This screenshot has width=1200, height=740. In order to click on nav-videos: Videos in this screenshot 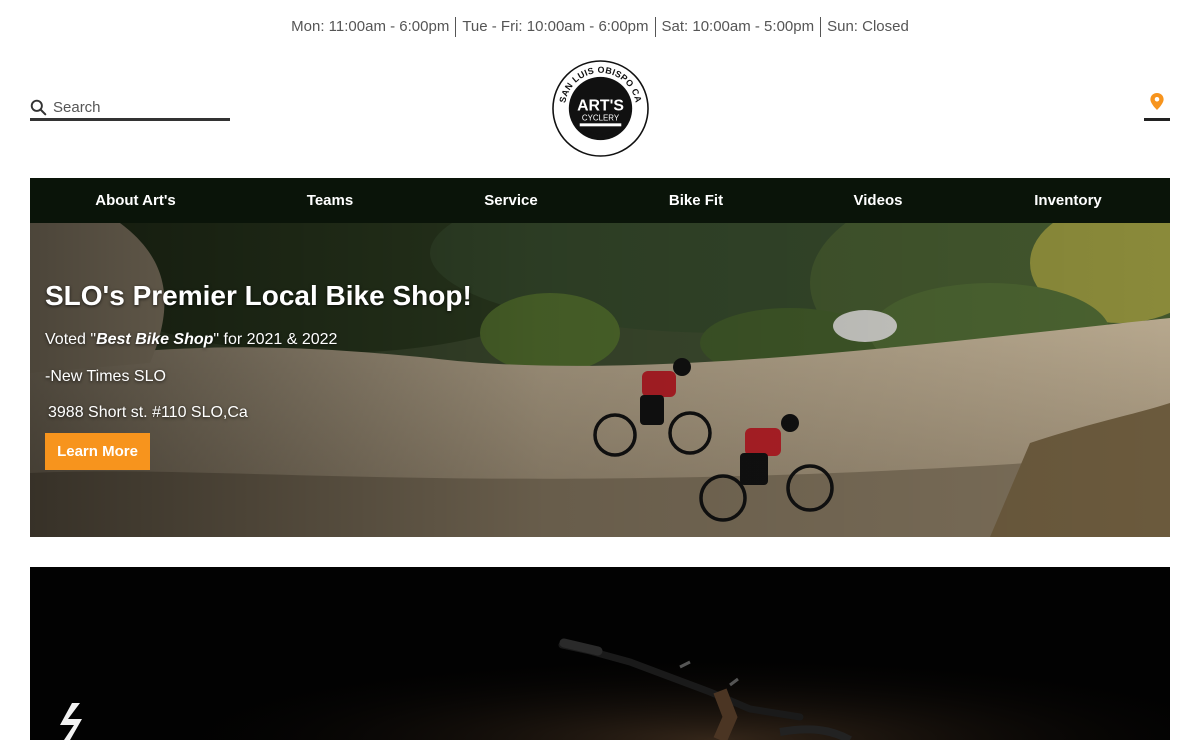, I will do `click(878, 200)`.